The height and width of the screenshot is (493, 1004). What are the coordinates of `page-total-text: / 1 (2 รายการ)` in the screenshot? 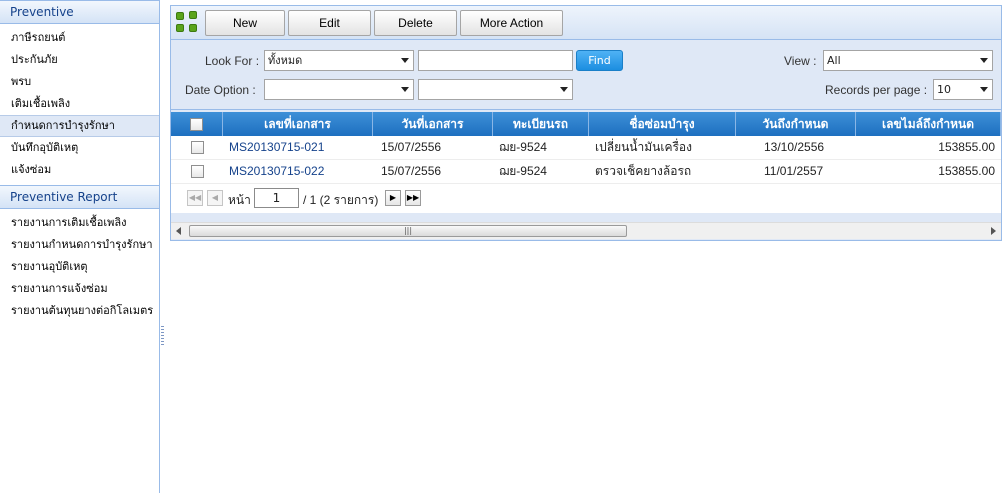 It's located at (341, 200).